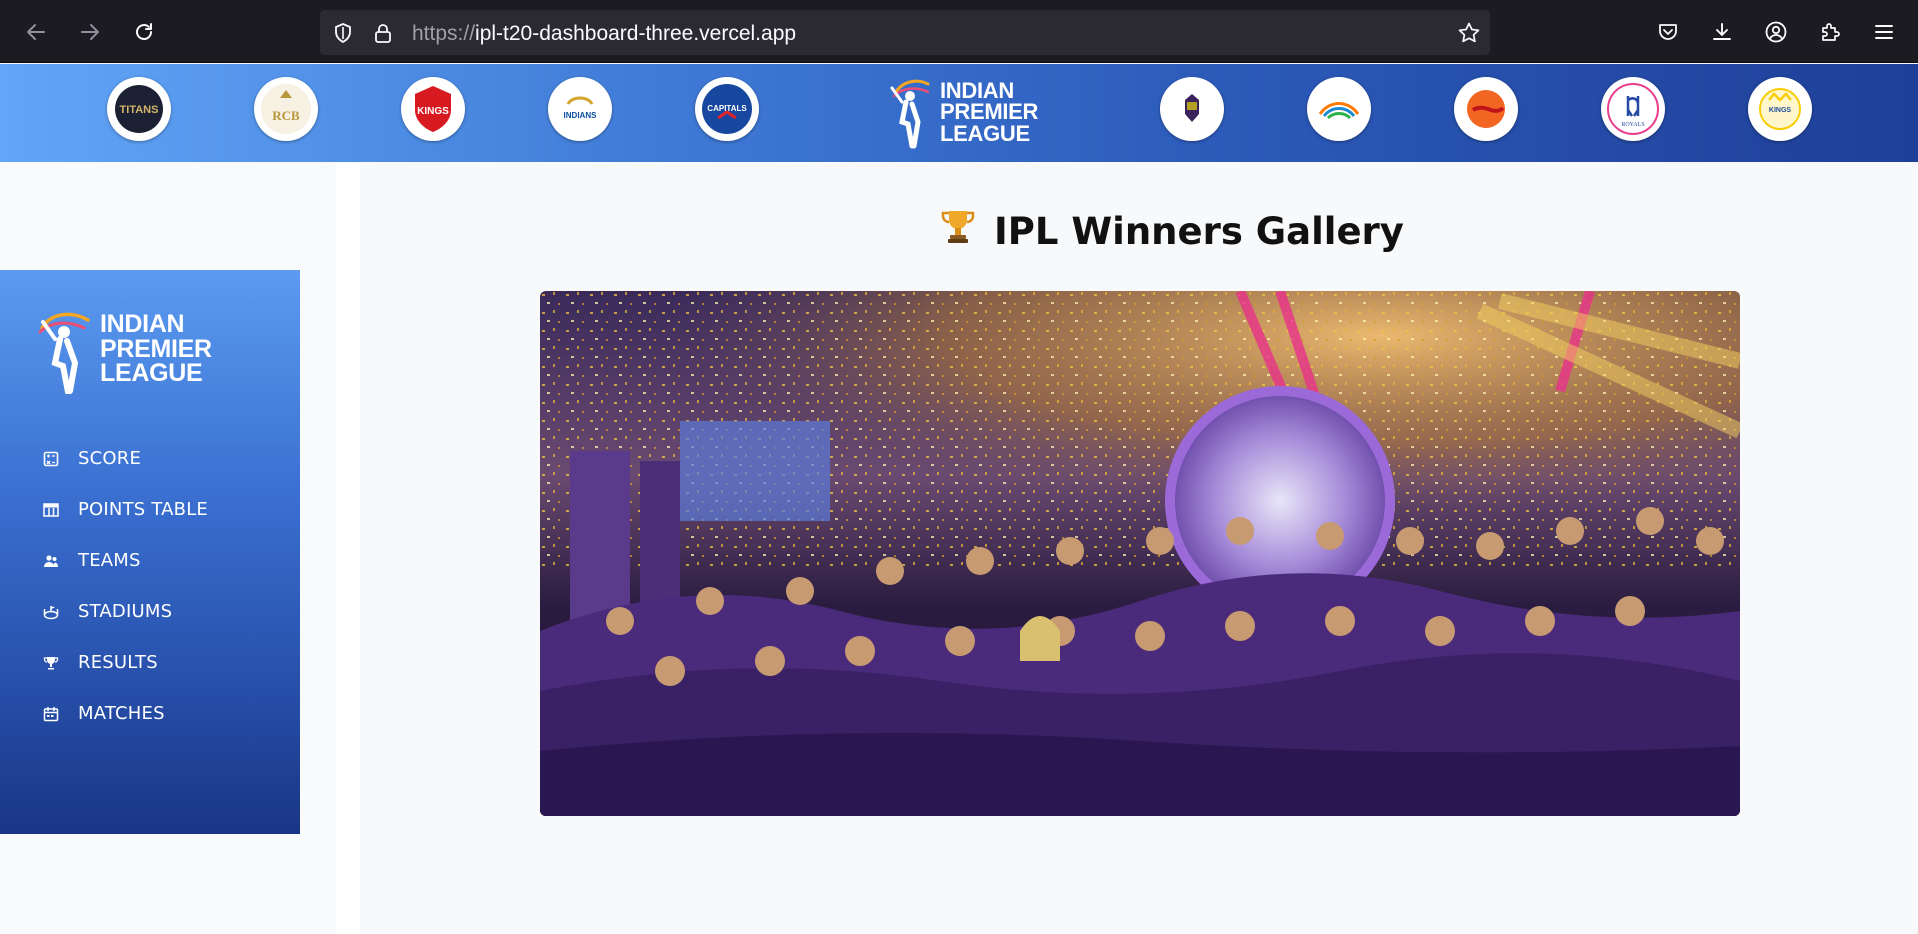  I want to click on svg-text: RCB, so click(286, 115).